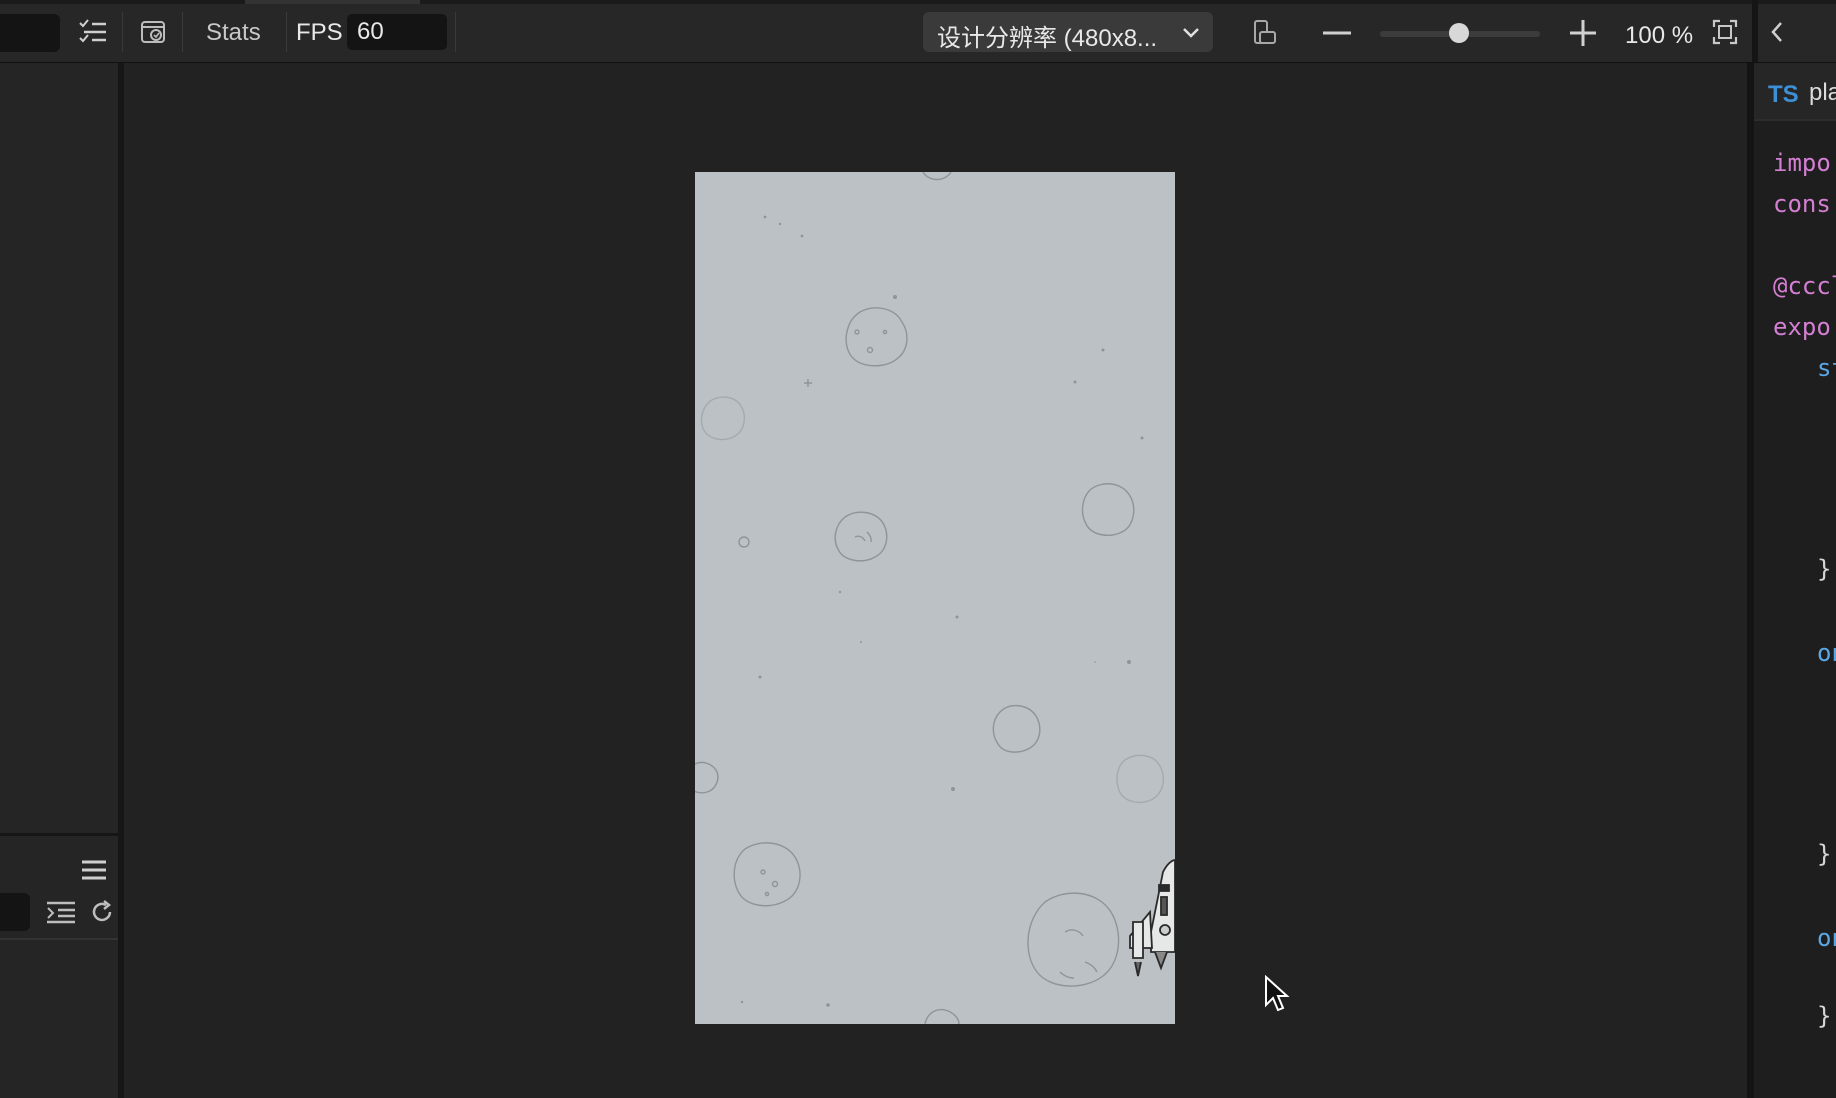  Describe the element at coordinates (1777, 32) in the screenshot. I see `chevron-left-icon` at that location.